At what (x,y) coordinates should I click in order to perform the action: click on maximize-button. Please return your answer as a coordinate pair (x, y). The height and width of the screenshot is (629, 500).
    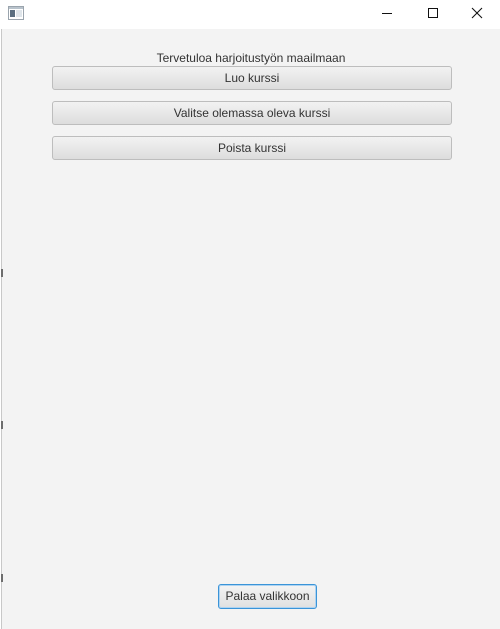
    Looking at the image, I should click on (433, 14).